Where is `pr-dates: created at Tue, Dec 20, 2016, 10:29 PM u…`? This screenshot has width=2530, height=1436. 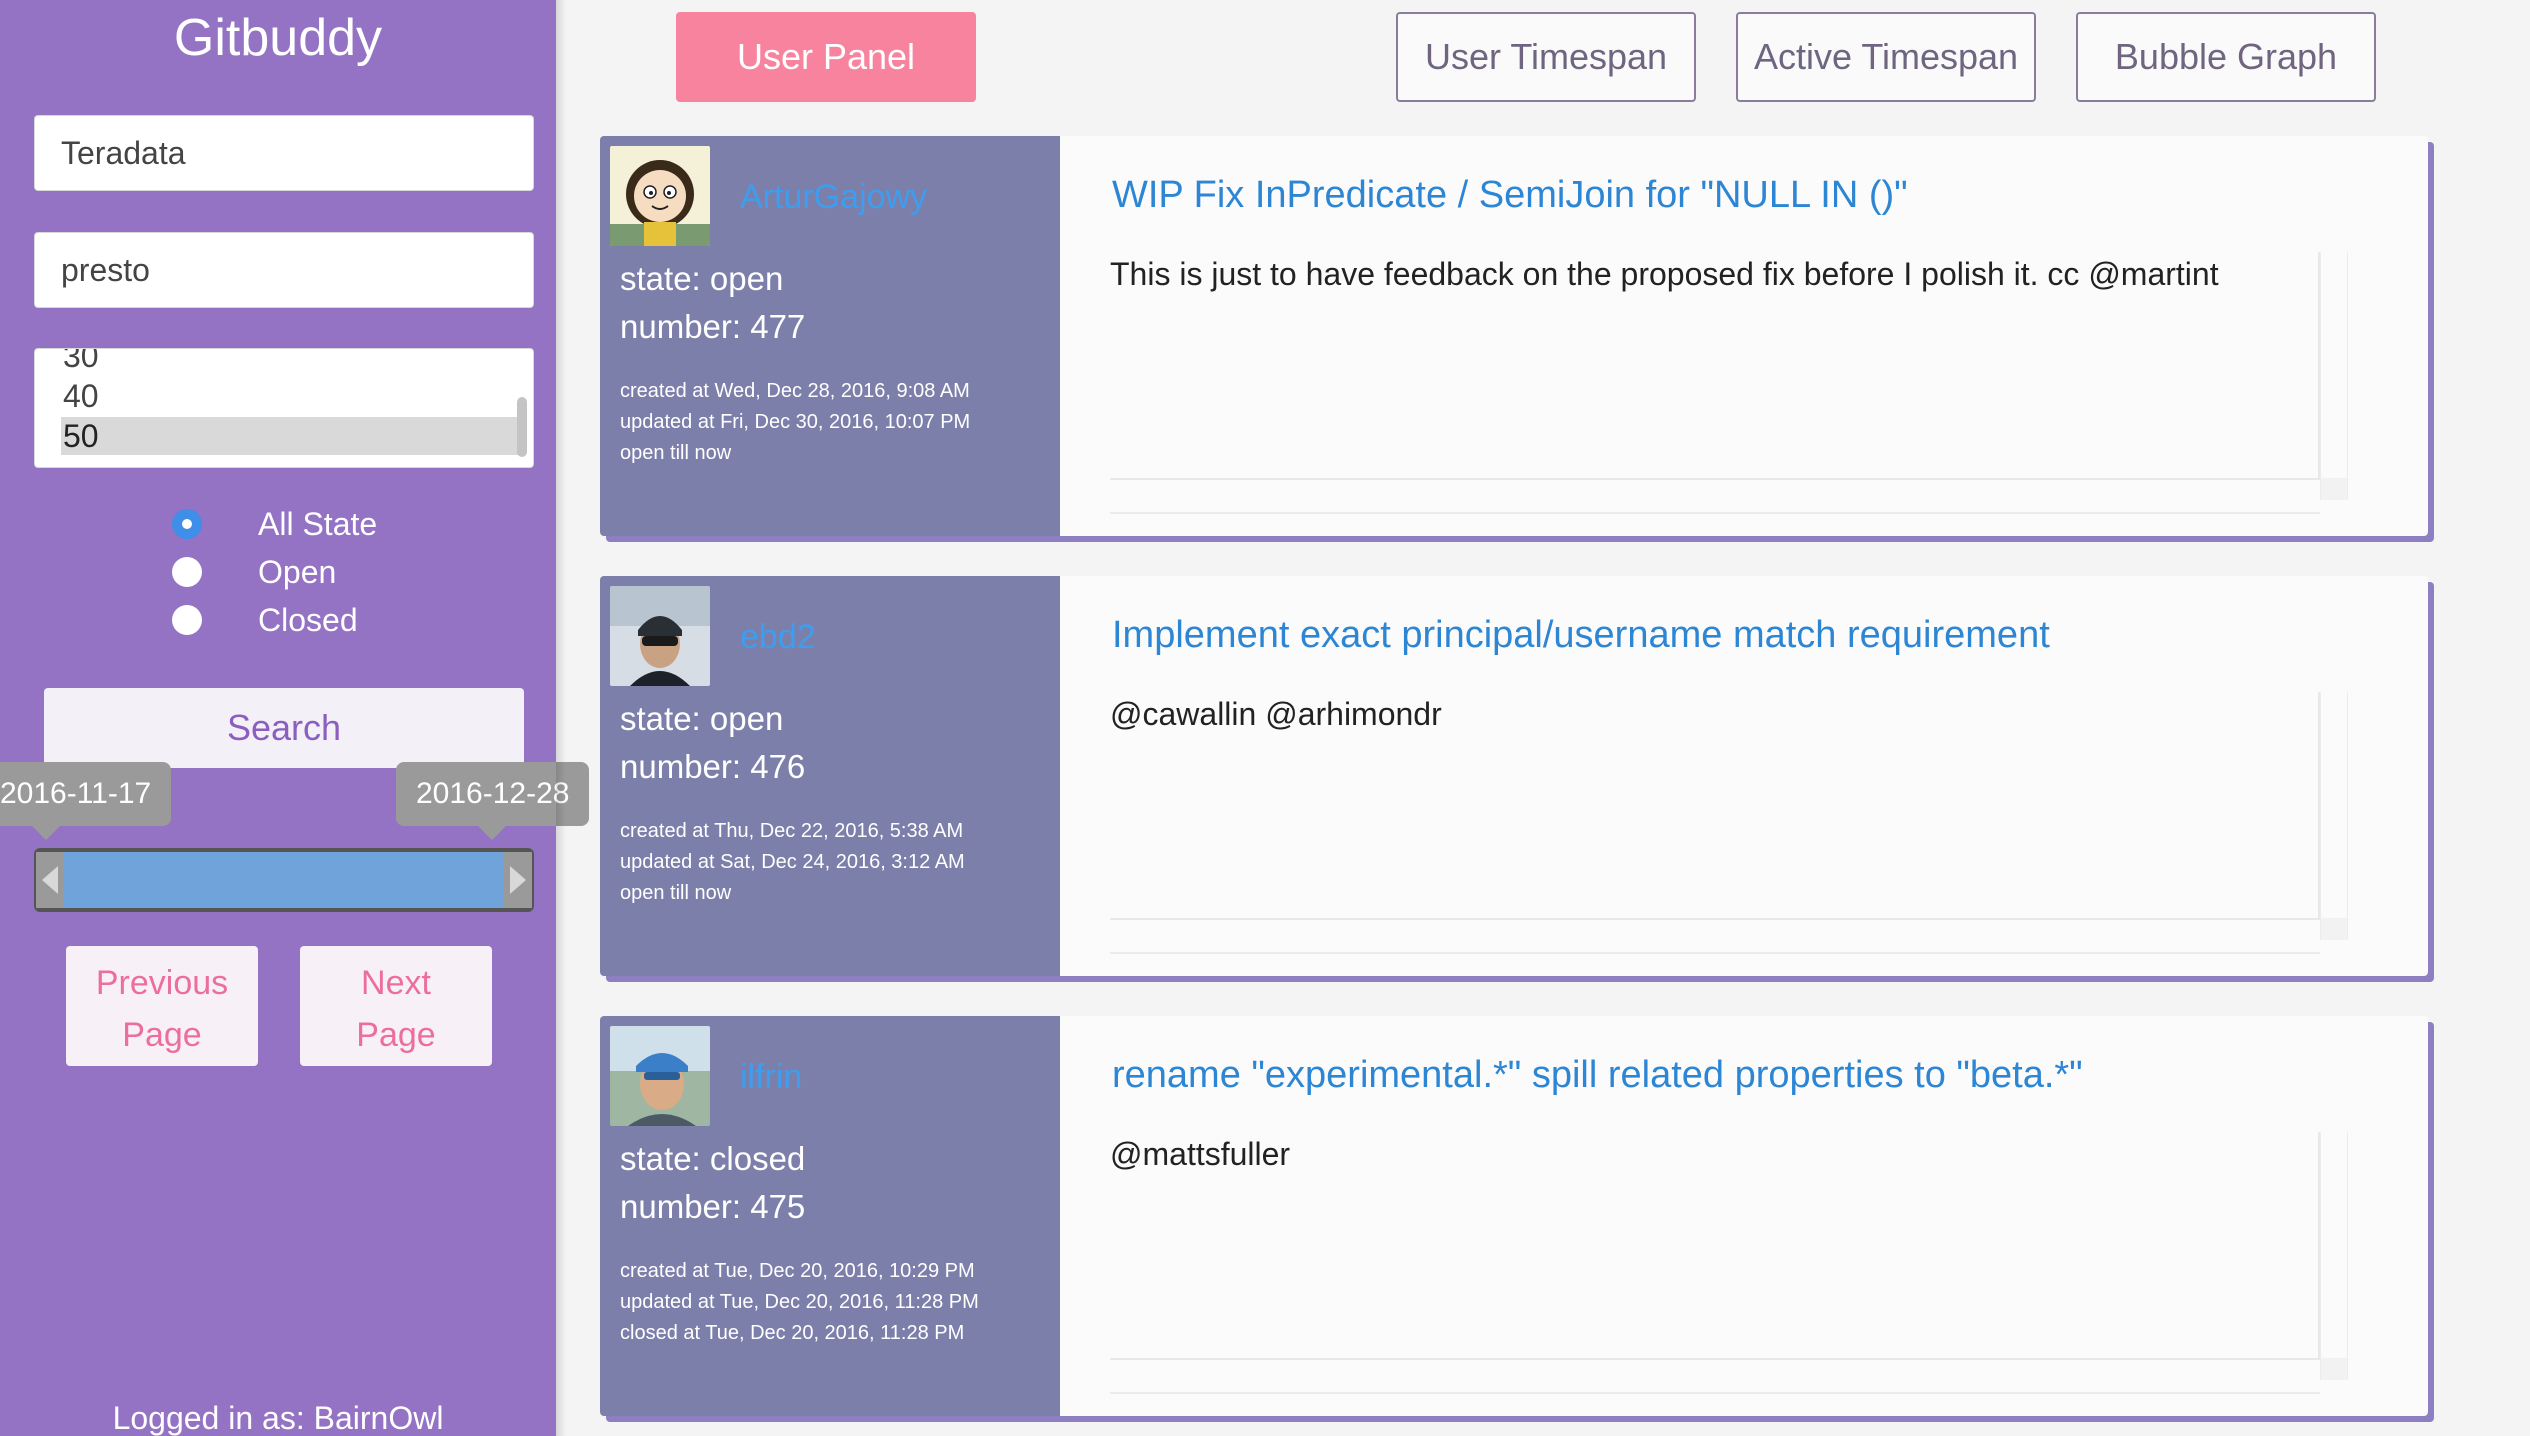 pr-dates: created at Tue, Dec 20, 2016, 10:29 PM u… is located at coordinates (799, 1302).